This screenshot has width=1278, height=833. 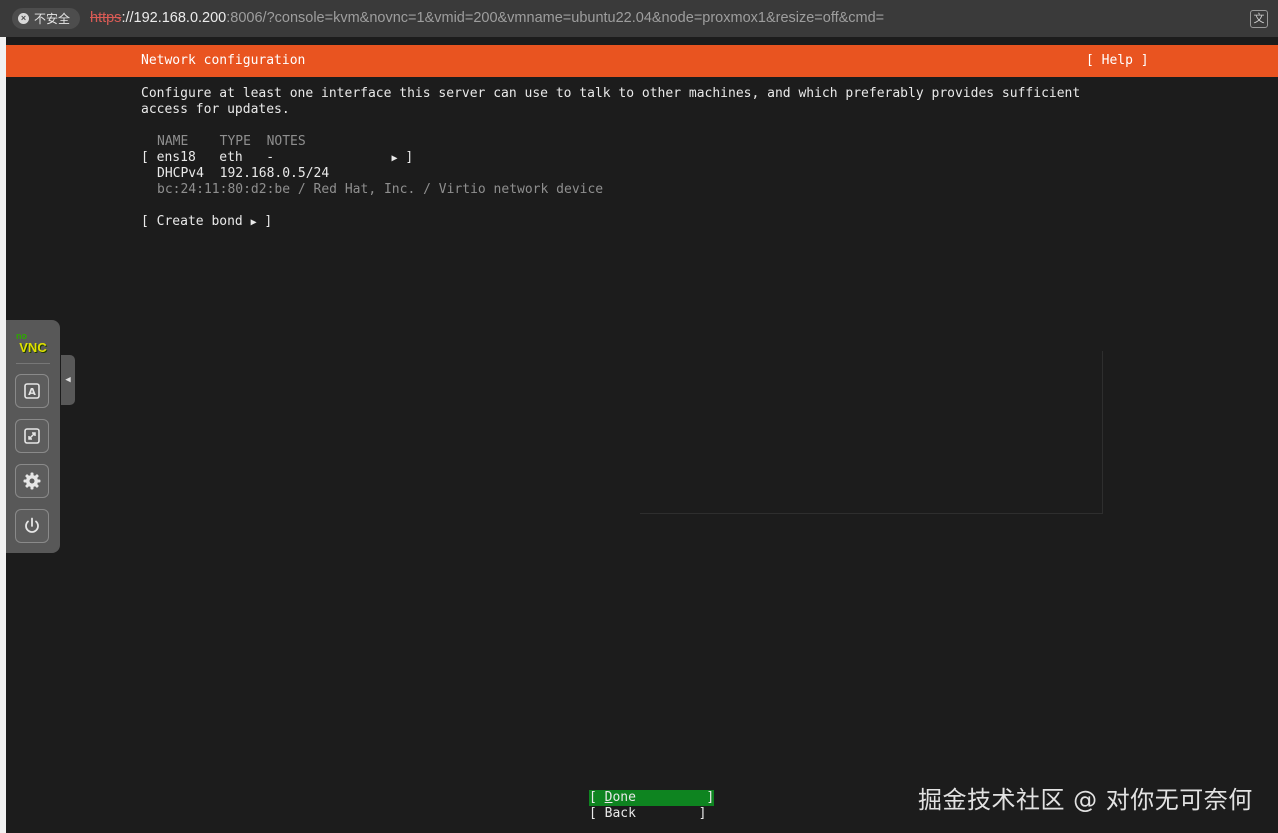 I want to click on keyboard-icon: A, so click(x=32, y=391).